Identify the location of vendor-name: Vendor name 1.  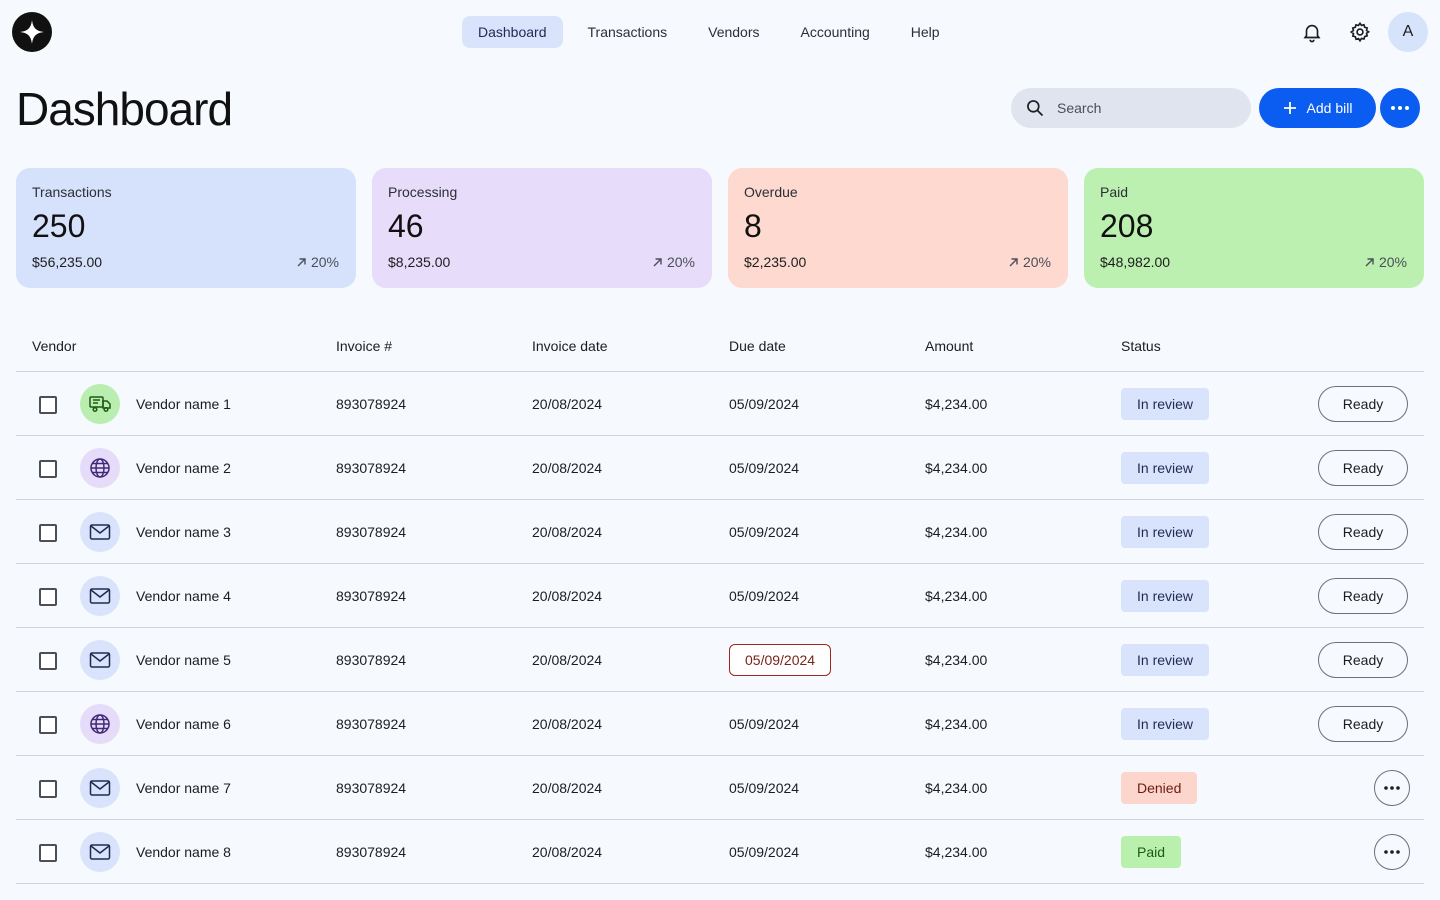
(183, 404).